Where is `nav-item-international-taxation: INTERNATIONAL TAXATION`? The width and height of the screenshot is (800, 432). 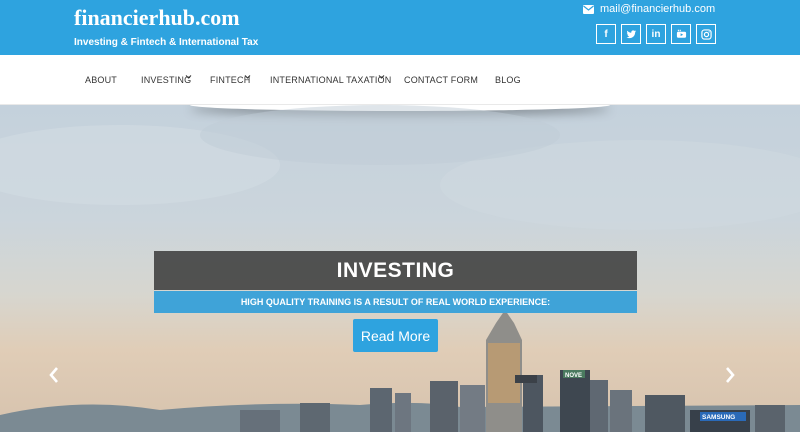
nav-item-international-taxation: INTERNATIONAL TAXATION is located at coordinates (330, 80).